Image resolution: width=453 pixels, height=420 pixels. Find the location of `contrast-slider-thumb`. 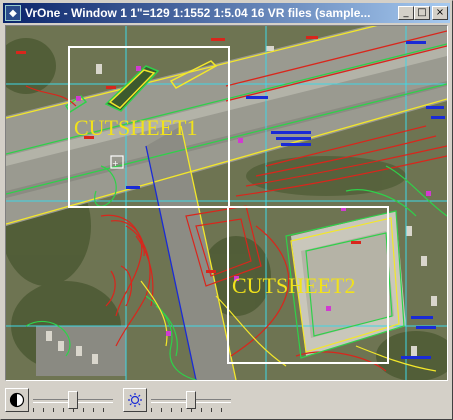

contrast-slider-thumb is located at coordinates (73, 400).